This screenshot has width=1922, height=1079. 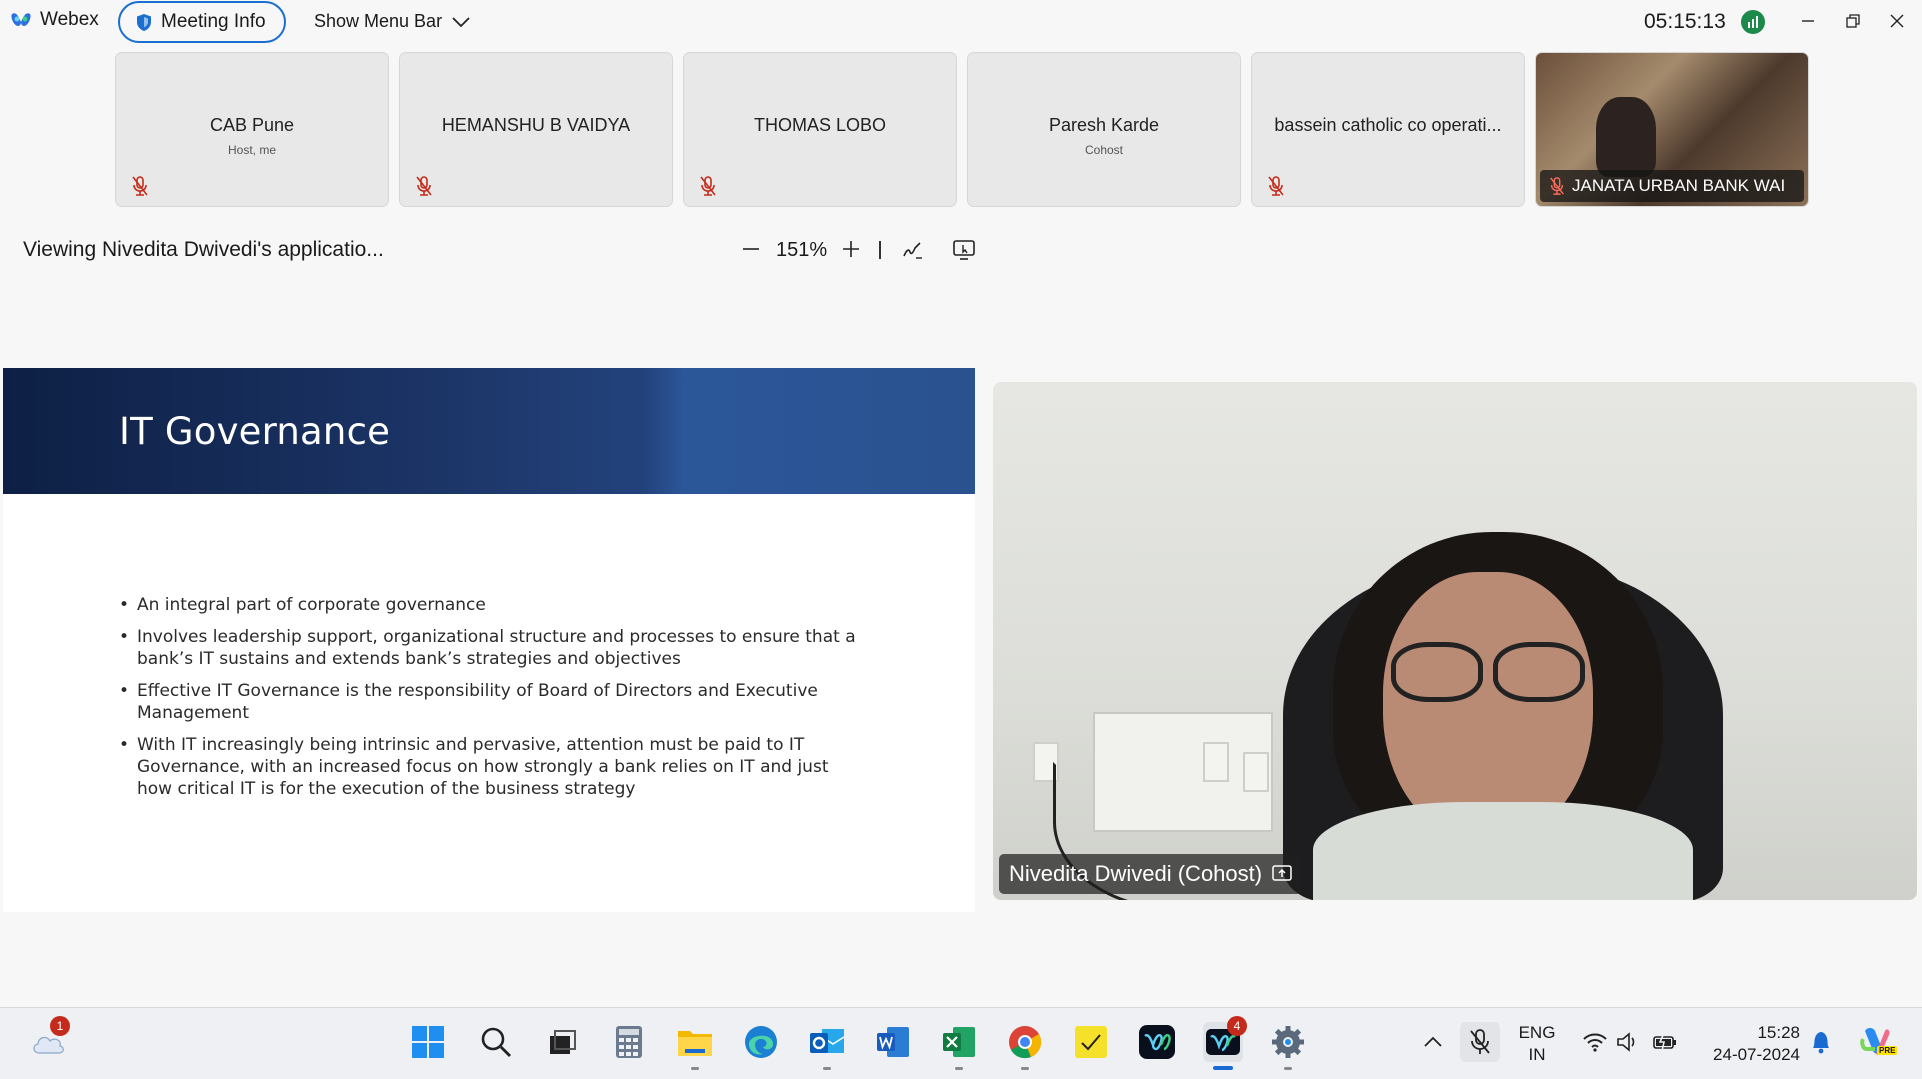 What do you see at coordinates (1778, 1032) in the screenshot?
I see `taskbar-time: 15:28` at bounding box center [1778, 1032].